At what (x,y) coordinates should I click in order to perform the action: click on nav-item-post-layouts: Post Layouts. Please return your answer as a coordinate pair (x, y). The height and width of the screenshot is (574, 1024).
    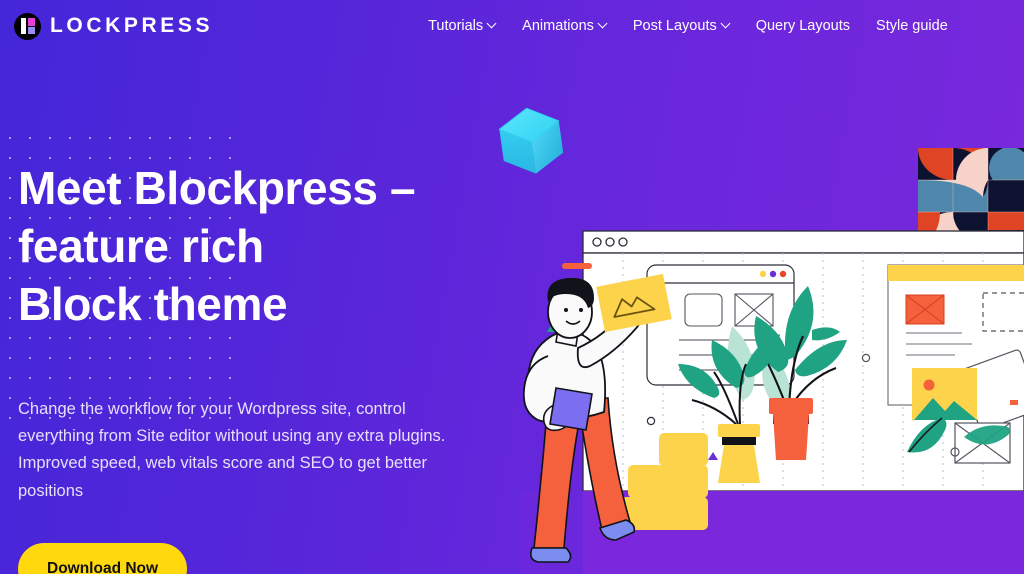
    Looking at the image, I should click on (681, 26).